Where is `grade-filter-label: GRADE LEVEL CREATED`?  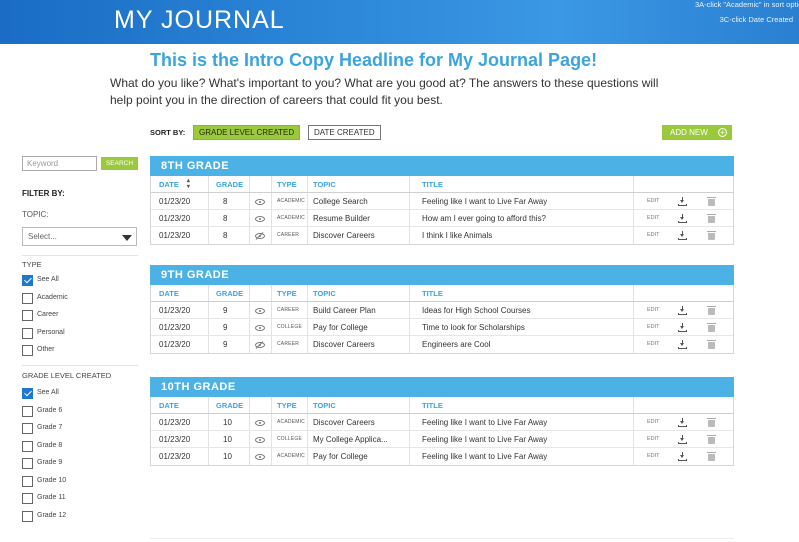 grade-filter-label: GRADE LEVEL CREATED is located at coordinates (67, 375).